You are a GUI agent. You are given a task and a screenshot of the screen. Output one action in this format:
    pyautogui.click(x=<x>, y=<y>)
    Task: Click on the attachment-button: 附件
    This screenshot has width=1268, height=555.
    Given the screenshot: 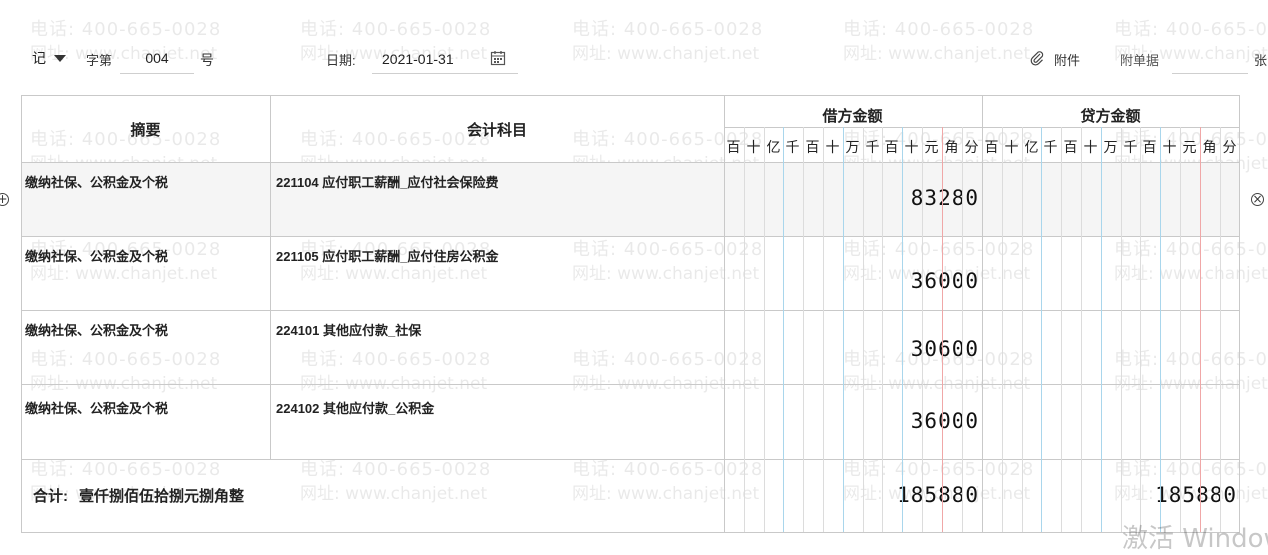 What is the action you would take?
    pyautogui.click(x=1067, y=59)
    